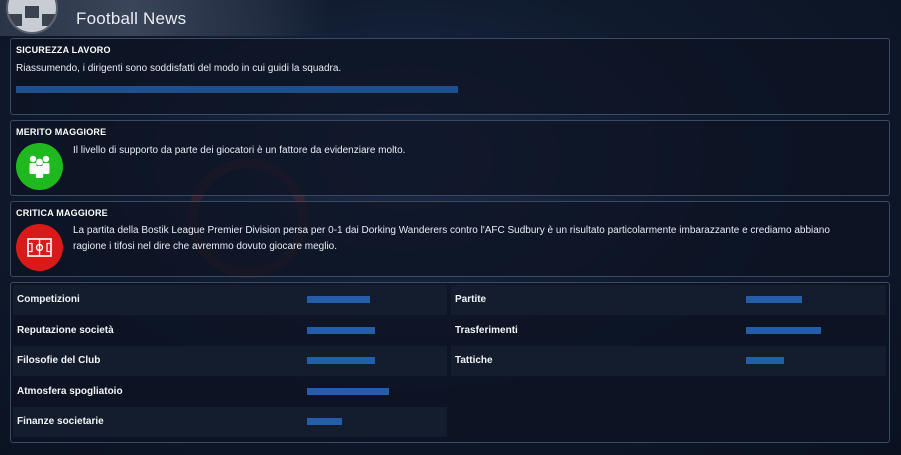  I want to click on stat-row-club-reputation: Reputazione società, so click(230, 331).